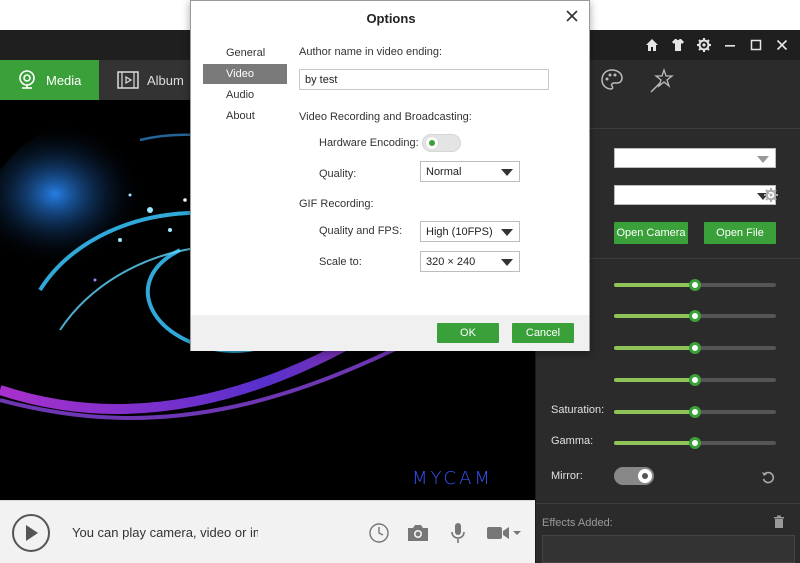 This screenshot has width=800, height=563. Describe the element at coordinates (451, 261) in the screenshot. I see `scale-value: 320 × 240` at that location.